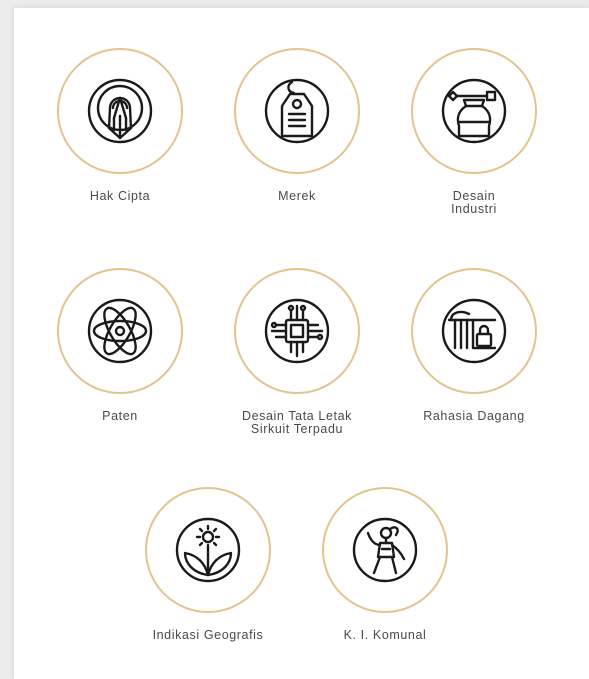 The image size is (589, 679). I want to click on atom-icon, so click(120, 331).